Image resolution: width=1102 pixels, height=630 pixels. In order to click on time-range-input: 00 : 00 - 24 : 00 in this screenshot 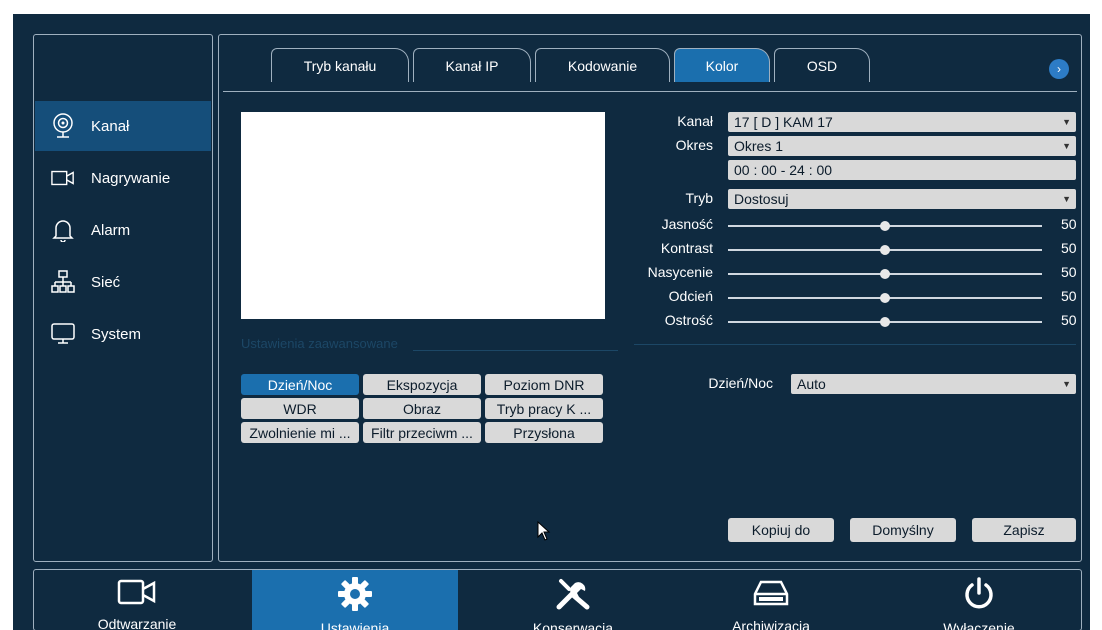, I will do `click(902, 170)`.